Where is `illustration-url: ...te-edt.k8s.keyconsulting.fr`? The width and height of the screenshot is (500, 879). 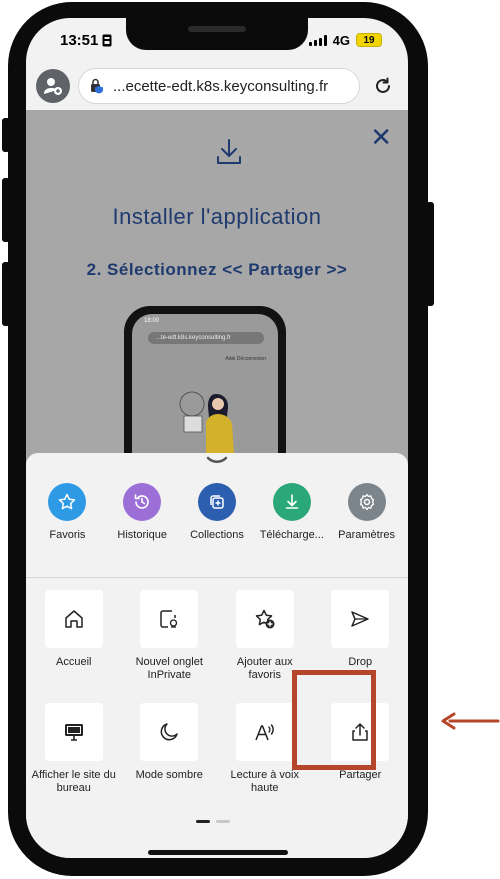
illustration-url: ...te-edt.k8s.keyconsulting.fr is located at coordinates (206, 338).